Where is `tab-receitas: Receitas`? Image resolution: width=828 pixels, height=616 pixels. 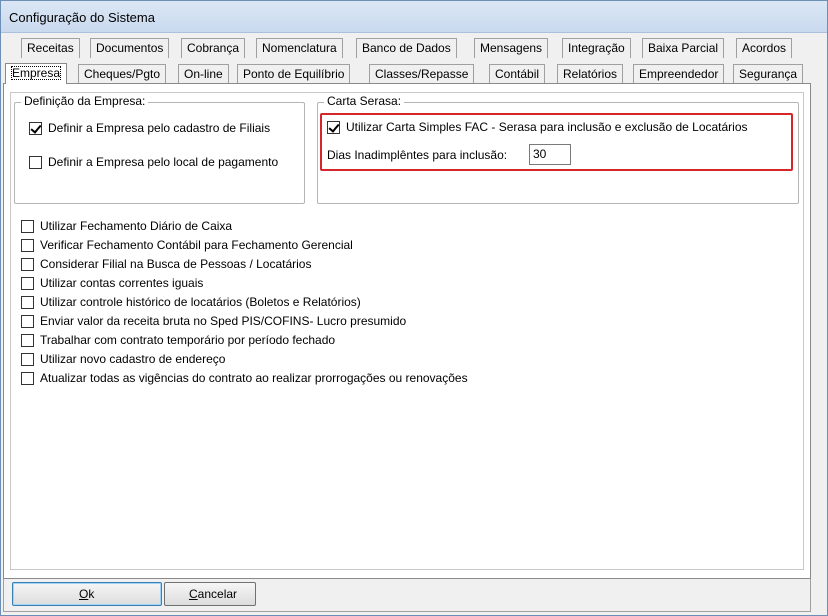
tab-receitas: Receitas is located at coordinates (50, 48).